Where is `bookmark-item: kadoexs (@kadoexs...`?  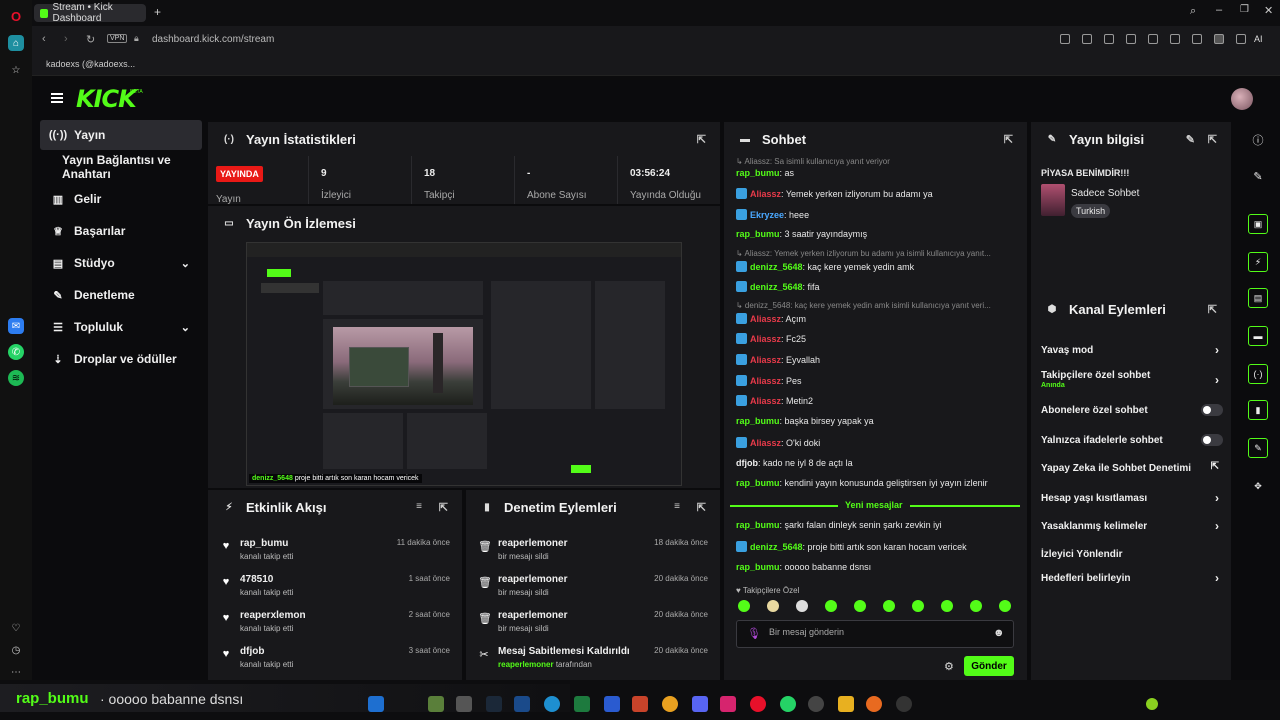 bookmark-item: kadoexs (@kadoexs... is located at coordinates (90, 64).